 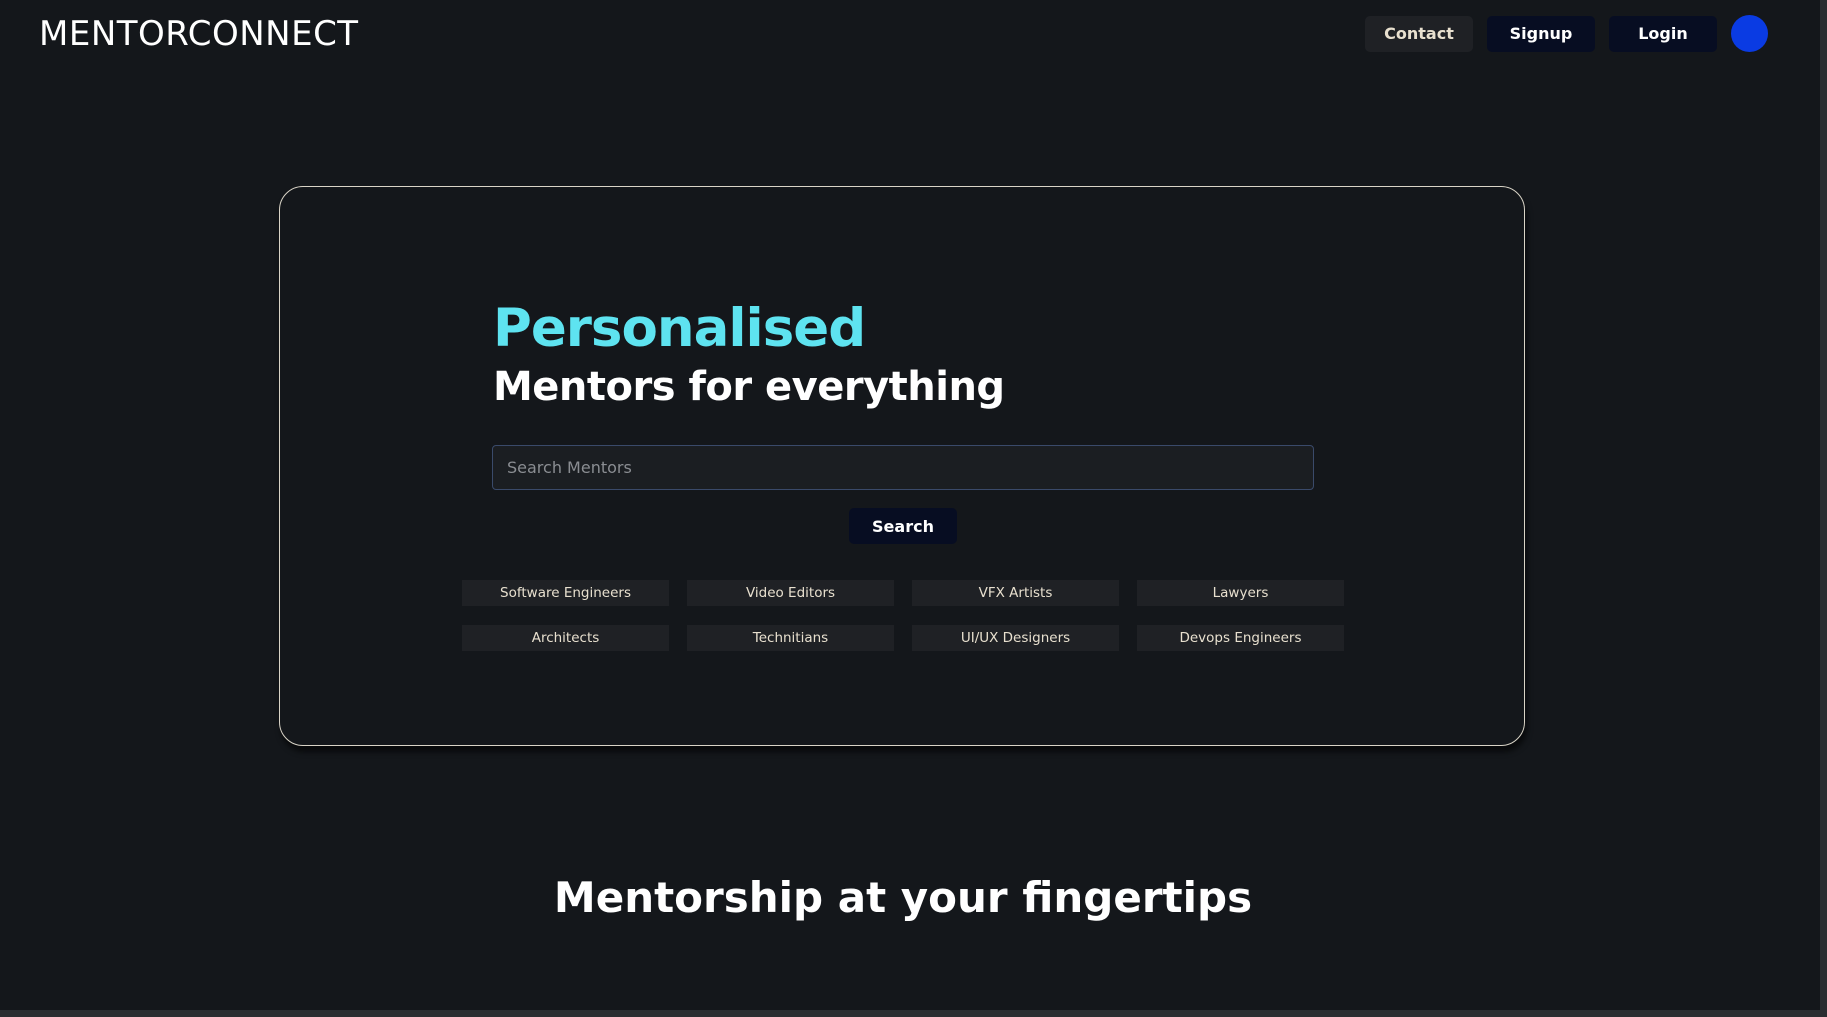 What do you see at coordinates (1749, 33) in the screenshot?
I see `avatar` at bounding box center [1749, 33].